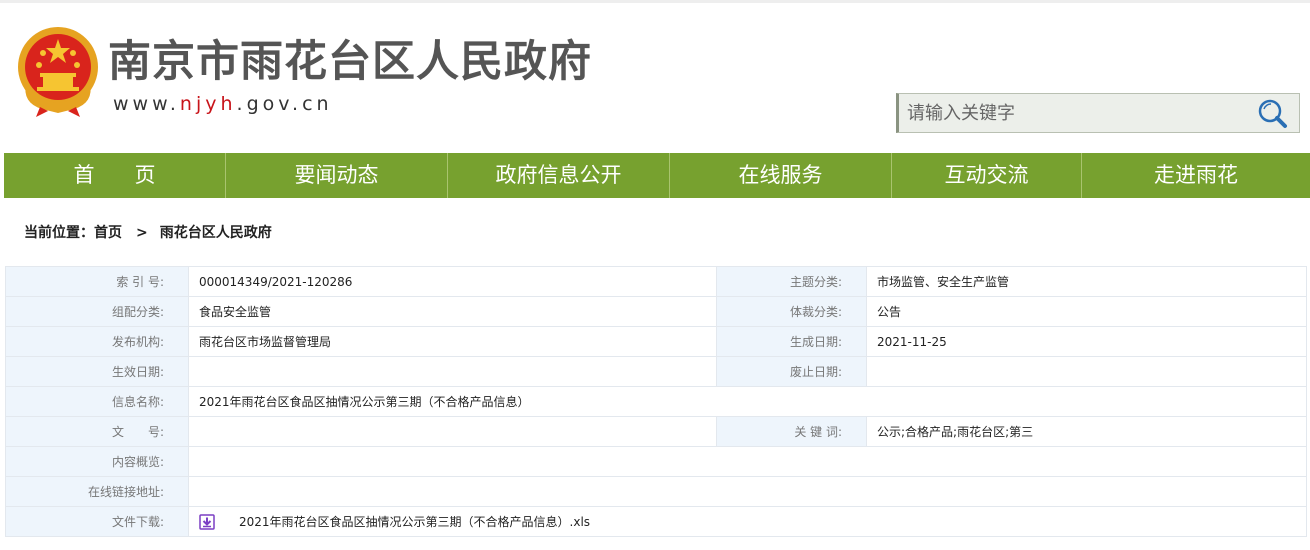 This screenshot has width=1310, height=550. I want to click on keywords-label: 关 键 词:, so click(791, 431).